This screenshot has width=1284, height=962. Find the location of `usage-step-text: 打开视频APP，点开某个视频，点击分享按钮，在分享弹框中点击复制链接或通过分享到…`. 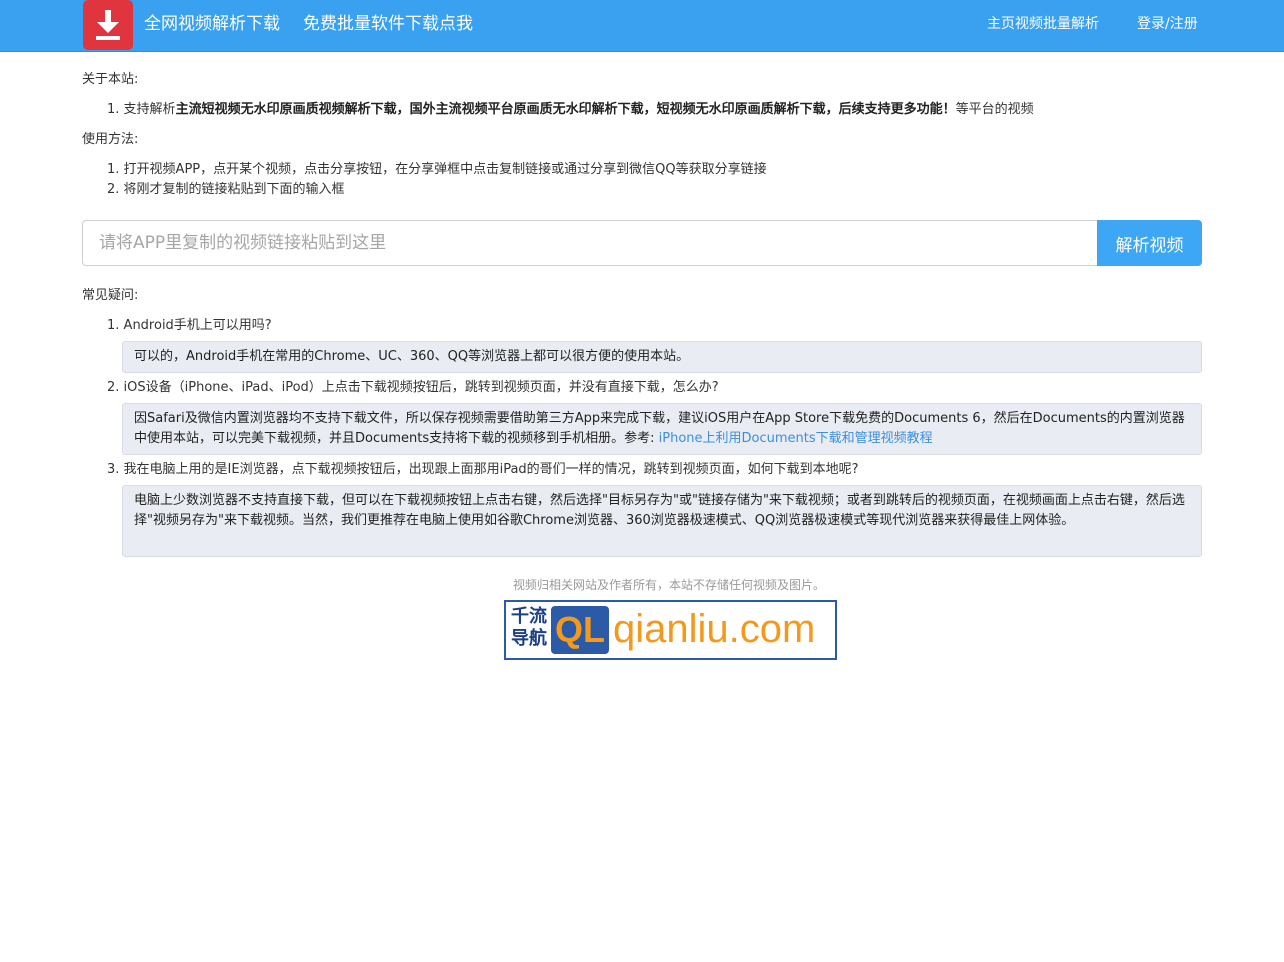

usage-step-text: 打开视频APP，点开某个视频，点击分享按钮，在分享弹框中点击复制链接或通过分享到… is located at coordinates (445, 169).